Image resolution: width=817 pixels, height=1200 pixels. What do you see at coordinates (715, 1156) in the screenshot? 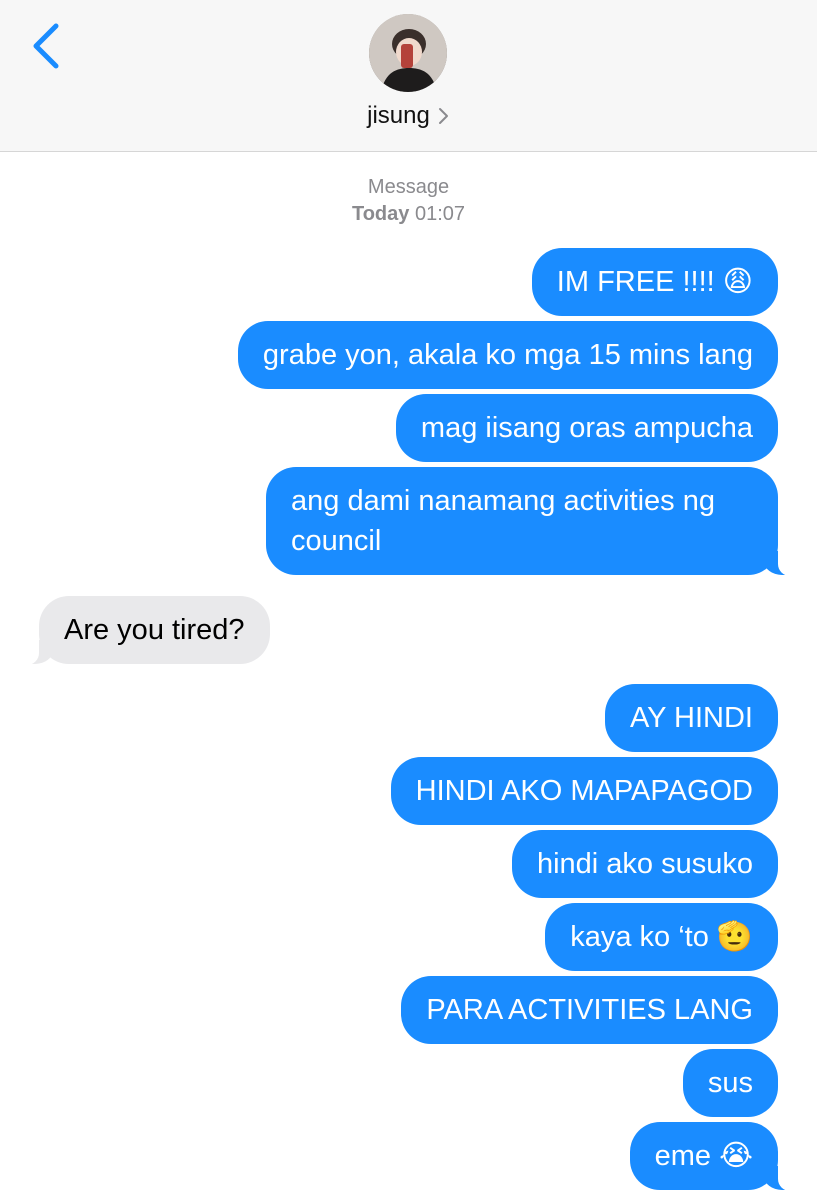
I see `message-bubble-outgoing: eme 😭` at bounding box center [715, 1156].